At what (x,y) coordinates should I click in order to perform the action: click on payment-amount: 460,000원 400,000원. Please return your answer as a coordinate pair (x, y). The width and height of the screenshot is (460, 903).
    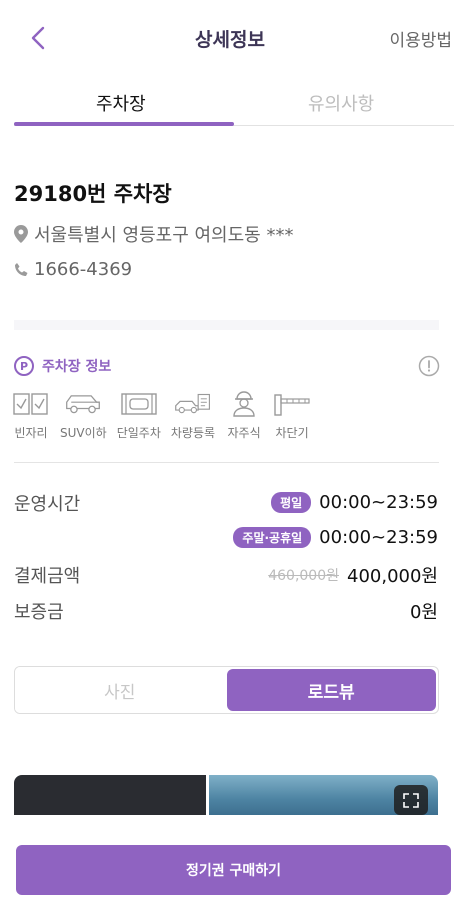
    Looking at the image, I should click on (353, 575).